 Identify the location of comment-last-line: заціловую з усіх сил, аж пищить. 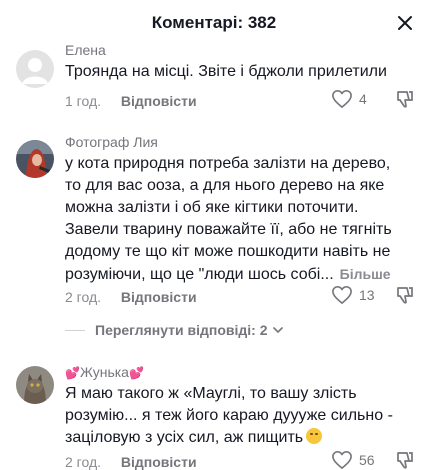
(237, 438).